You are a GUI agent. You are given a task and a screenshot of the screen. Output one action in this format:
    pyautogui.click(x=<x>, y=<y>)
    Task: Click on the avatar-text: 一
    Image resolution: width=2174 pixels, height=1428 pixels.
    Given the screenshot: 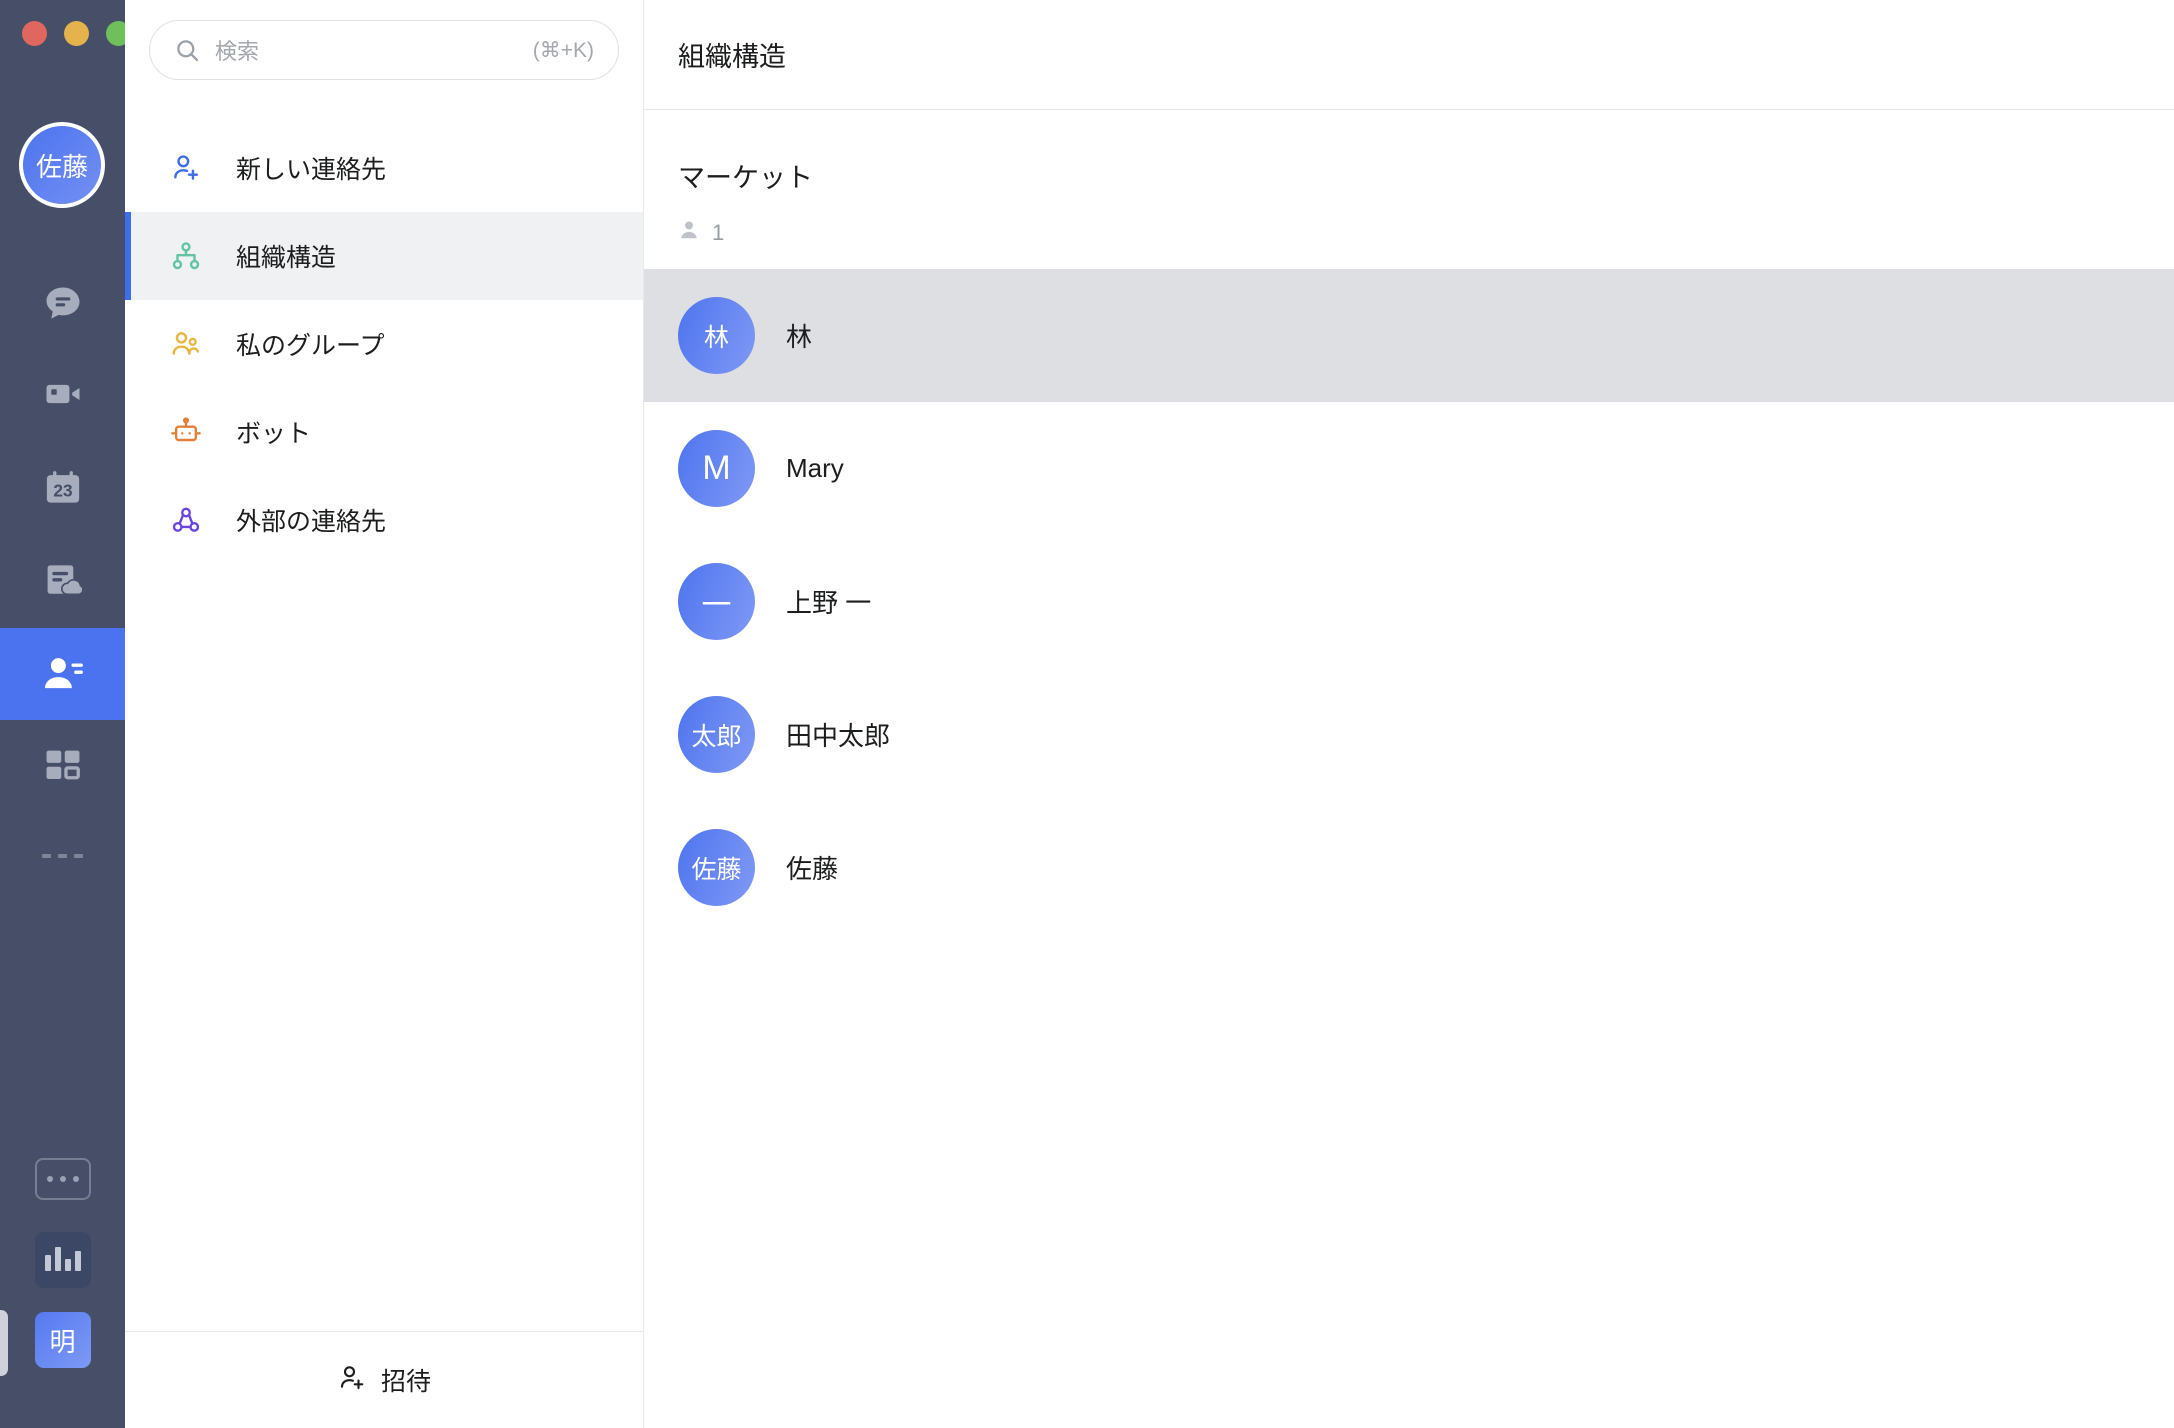 What is the action you would take?
    pyautogui.click(x=716, y=605)
    